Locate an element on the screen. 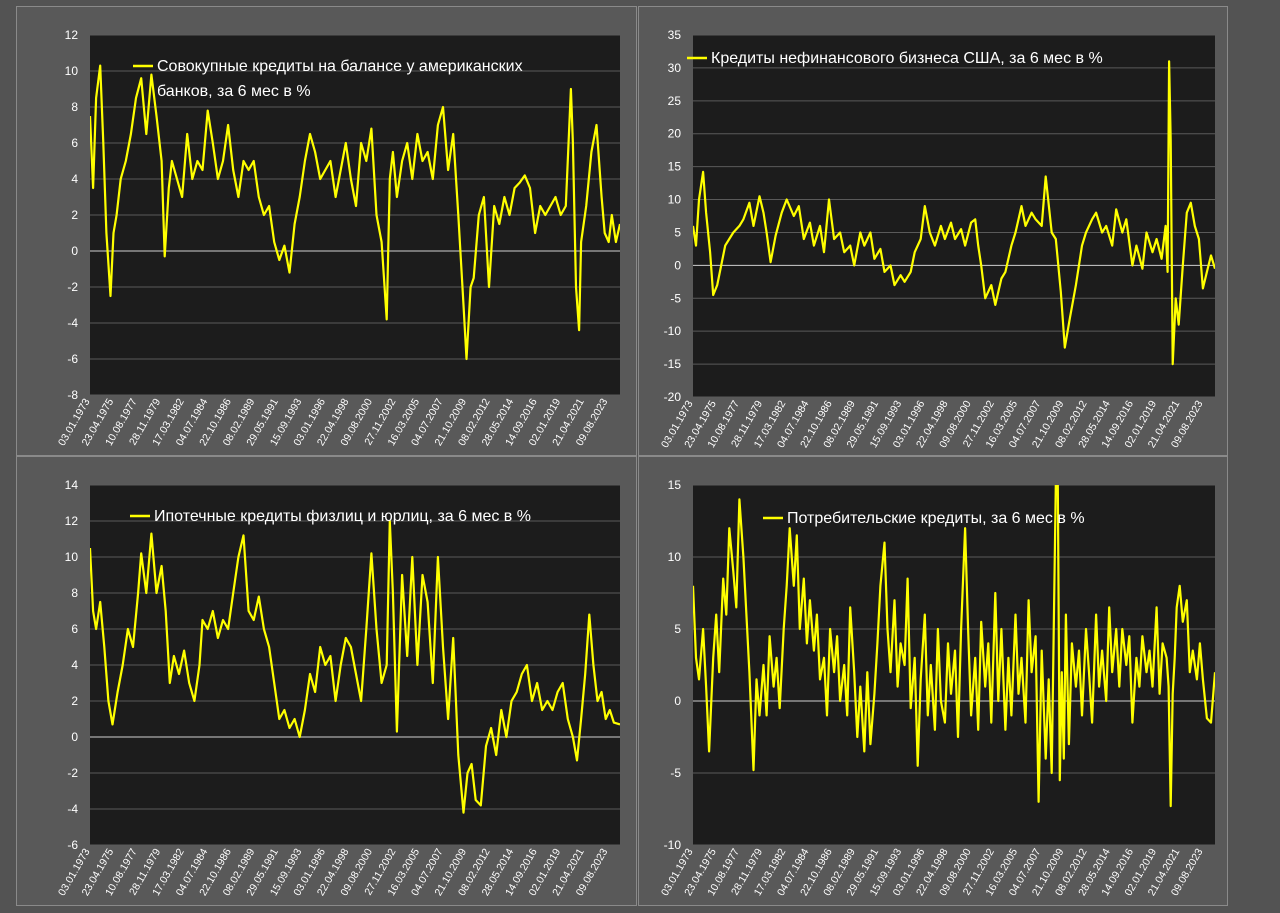 This screenshot has height=913, width=1280. y-tick-label: 20 is located at coordinates (675, 134).